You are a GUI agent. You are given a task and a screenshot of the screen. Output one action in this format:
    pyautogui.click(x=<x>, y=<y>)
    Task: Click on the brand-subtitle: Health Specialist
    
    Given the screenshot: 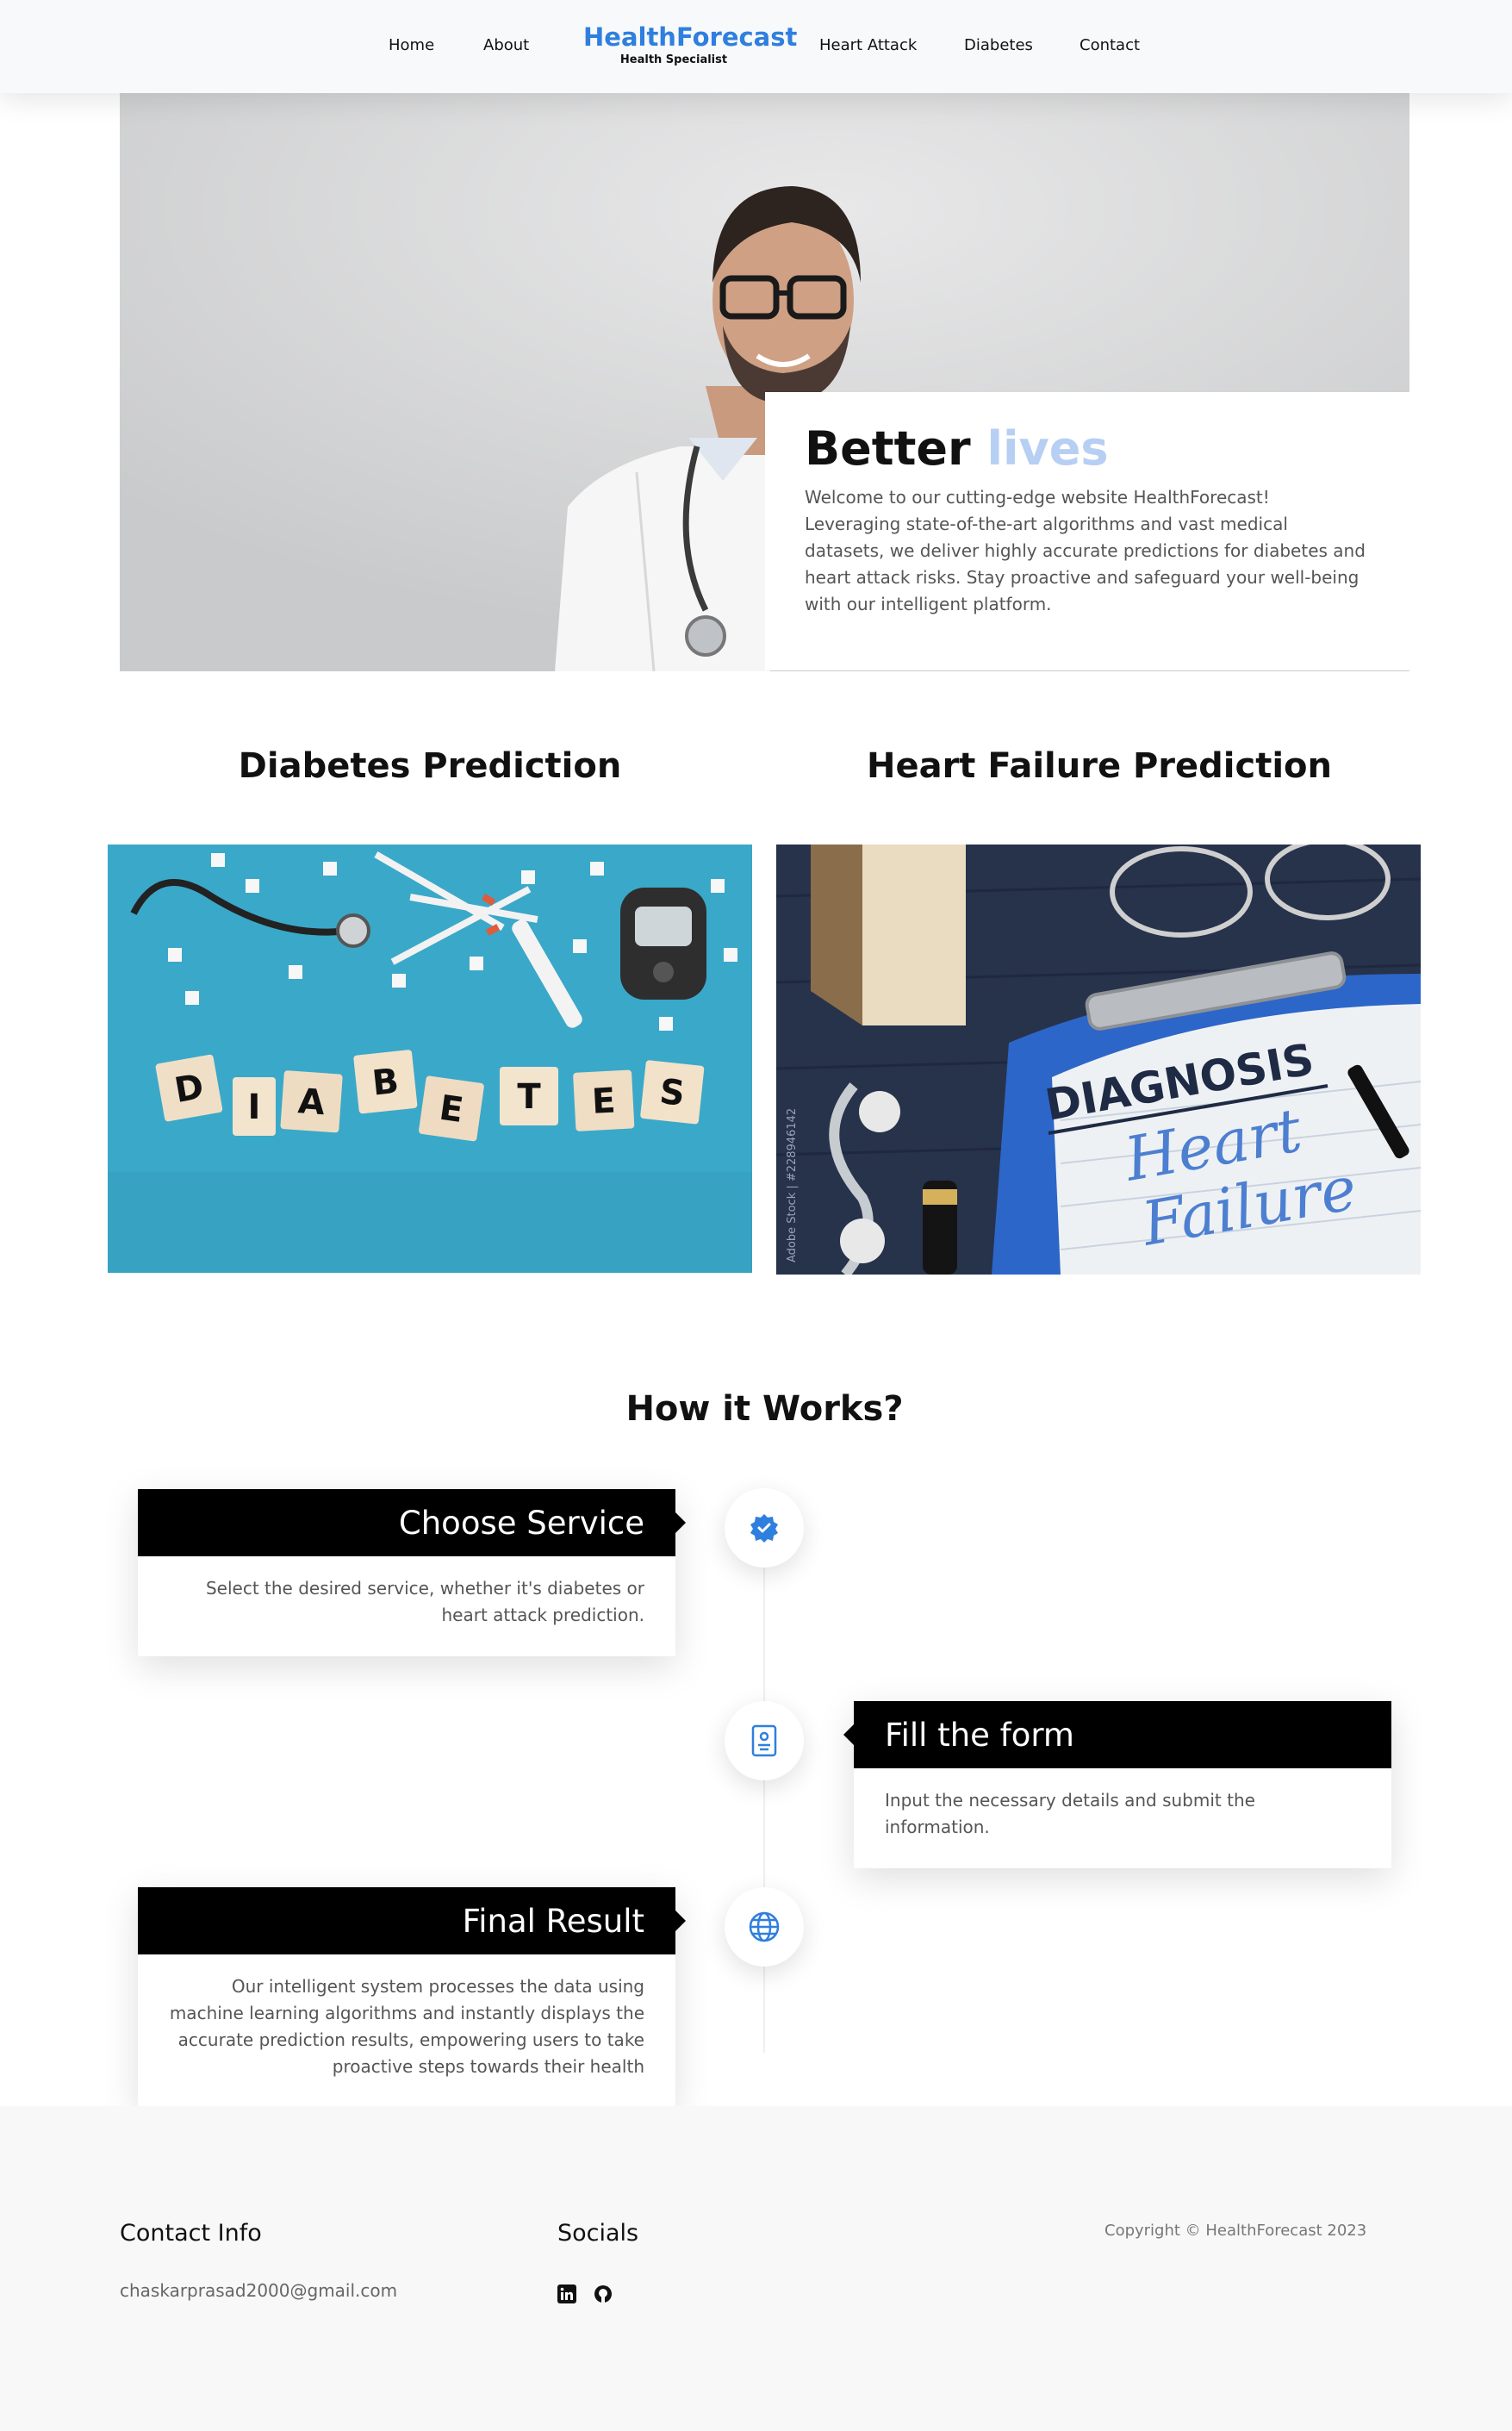 What is the action you would take?
    pyautogui.click(x=673, y=60)
    